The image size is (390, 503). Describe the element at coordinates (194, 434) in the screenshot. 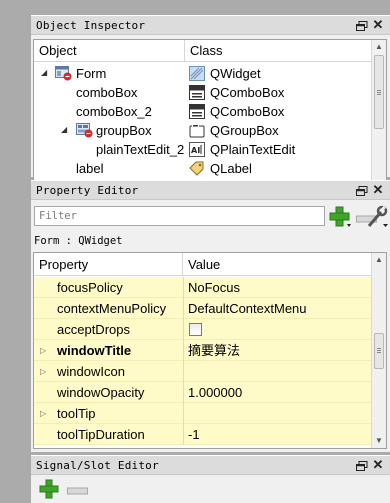

I see `property-value: -1` at that location.